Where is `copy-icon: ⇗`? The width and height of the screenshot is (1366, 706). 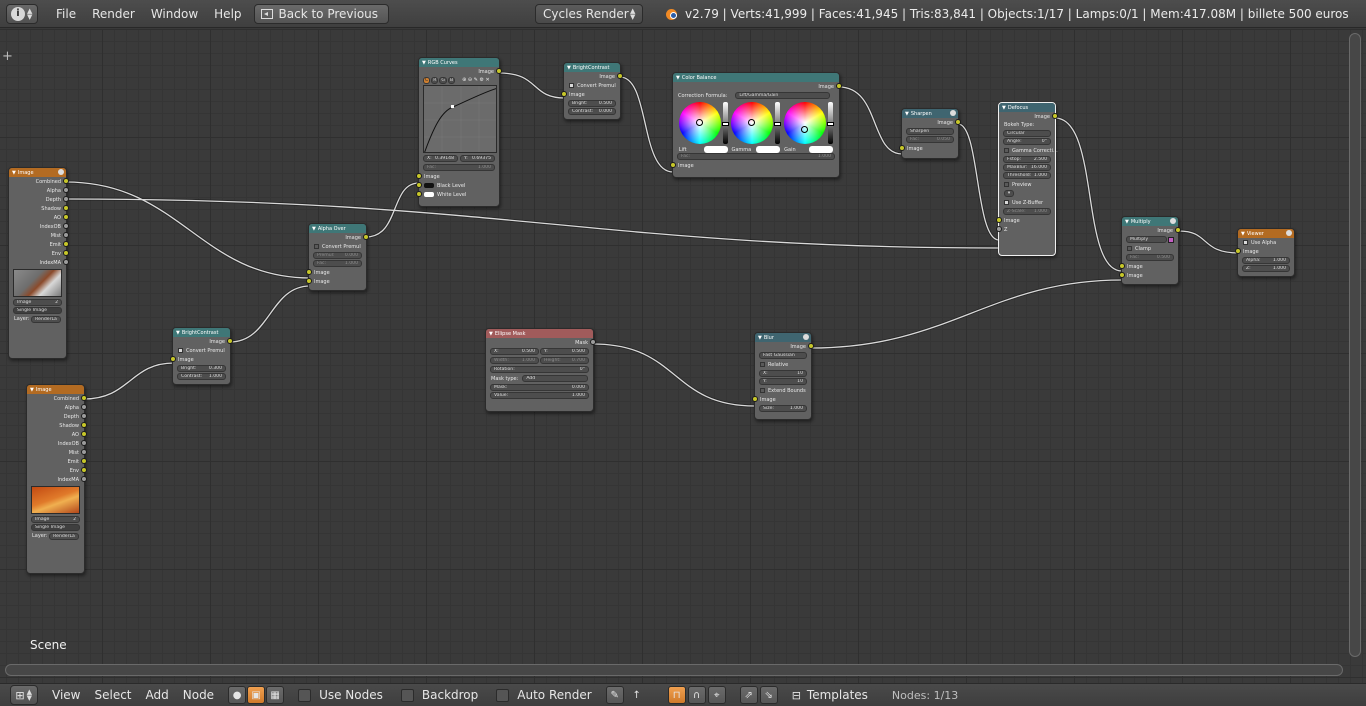 copy-icon: ⇗ is located at coordinates (748, 695).